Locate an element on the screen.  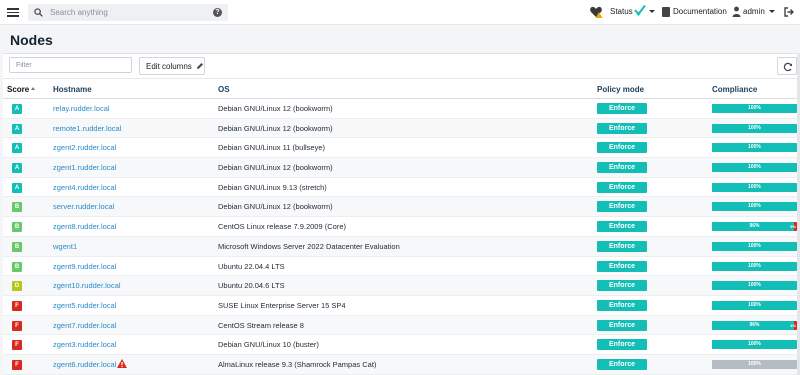
refresh-button is located at coordinates (787, 66).